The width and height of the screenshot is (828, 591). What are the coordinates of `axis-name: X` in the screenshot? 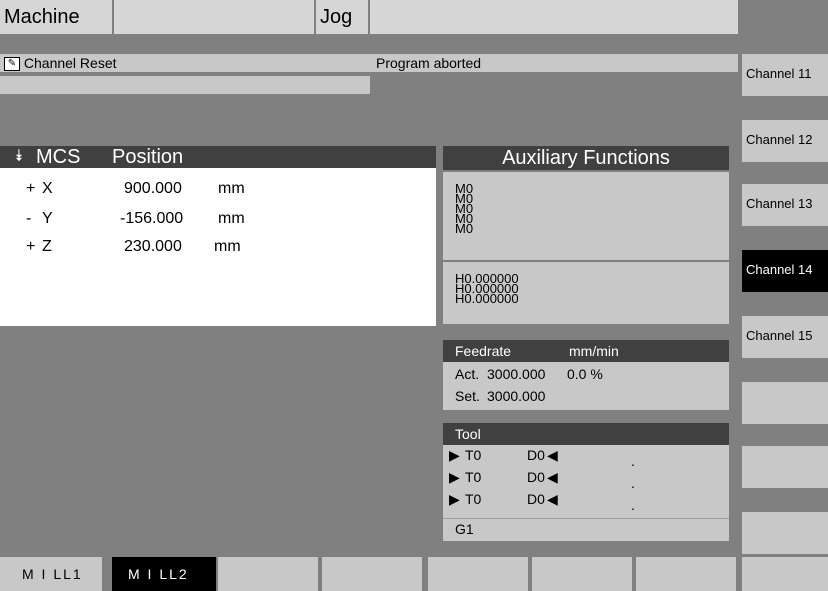 It's located at (47, 188).